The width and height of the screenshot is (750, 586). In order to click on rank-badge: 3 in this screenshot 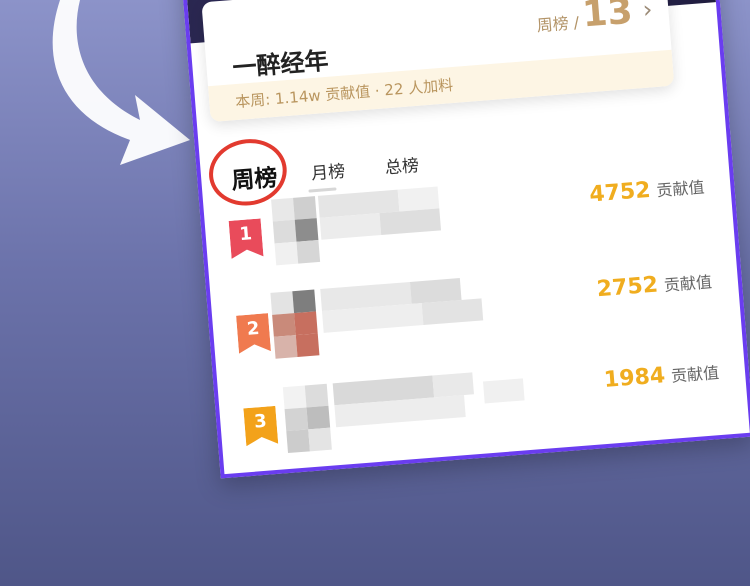, I will do `click(261, 426)`.